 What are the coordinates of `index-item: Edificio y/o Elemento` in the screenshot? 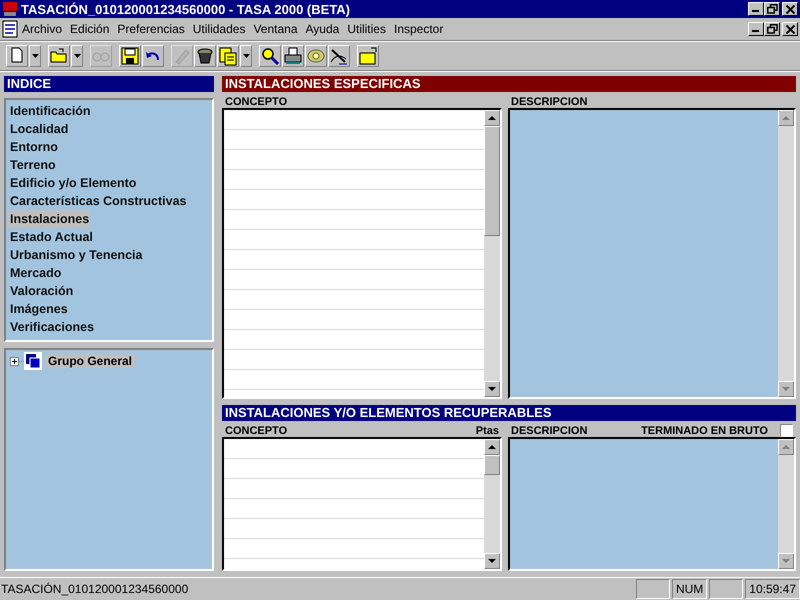 It's located at (72, 183).